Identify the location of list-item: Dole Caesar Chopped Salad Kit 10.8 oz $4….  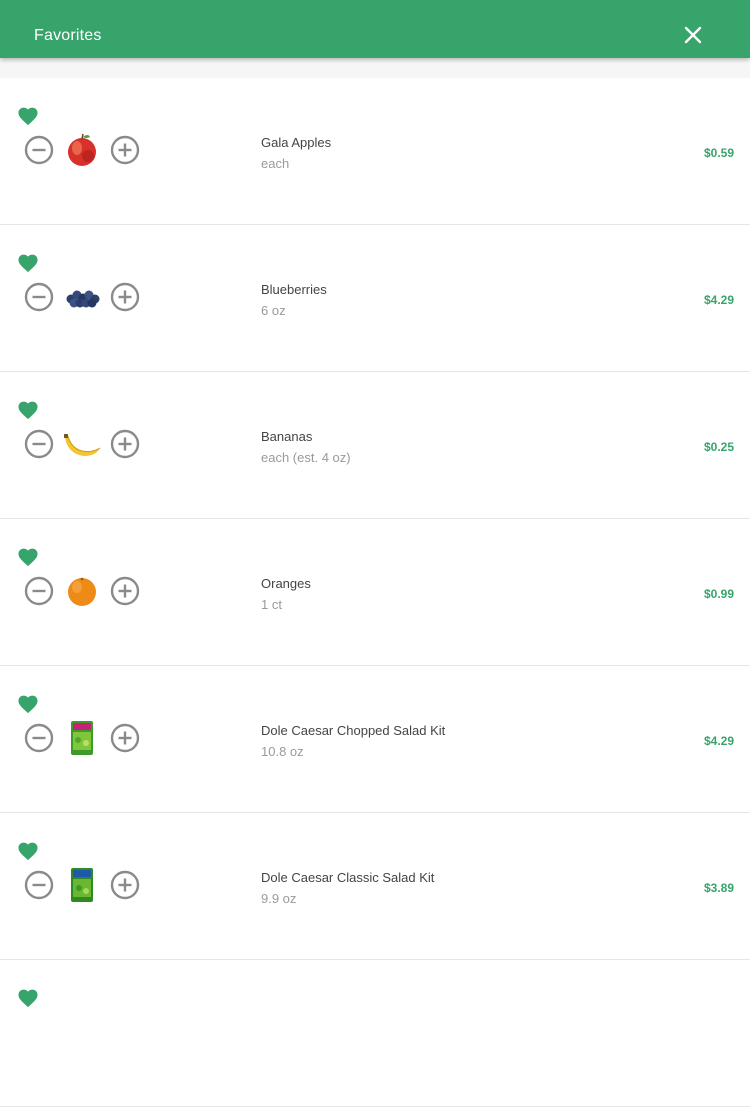
(375, 739).